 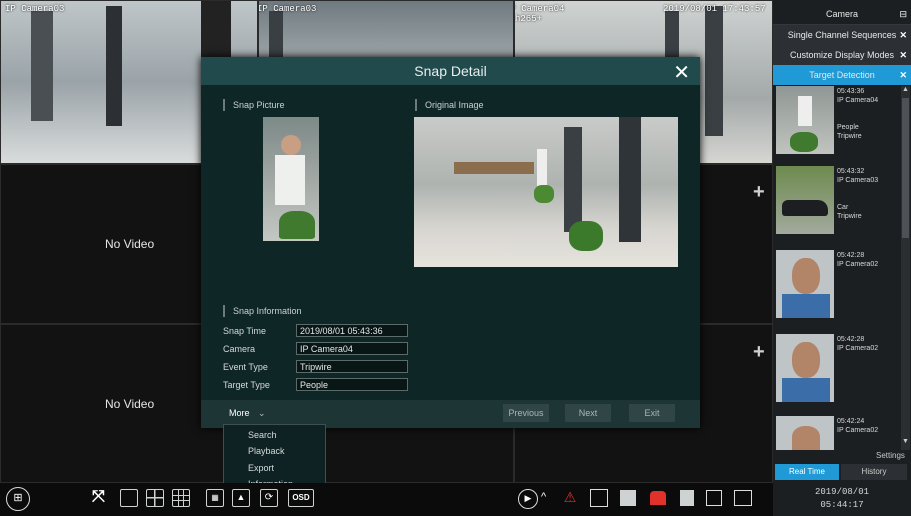 I want to click on pin-icon: ⊟, so click(x=903, y=14).